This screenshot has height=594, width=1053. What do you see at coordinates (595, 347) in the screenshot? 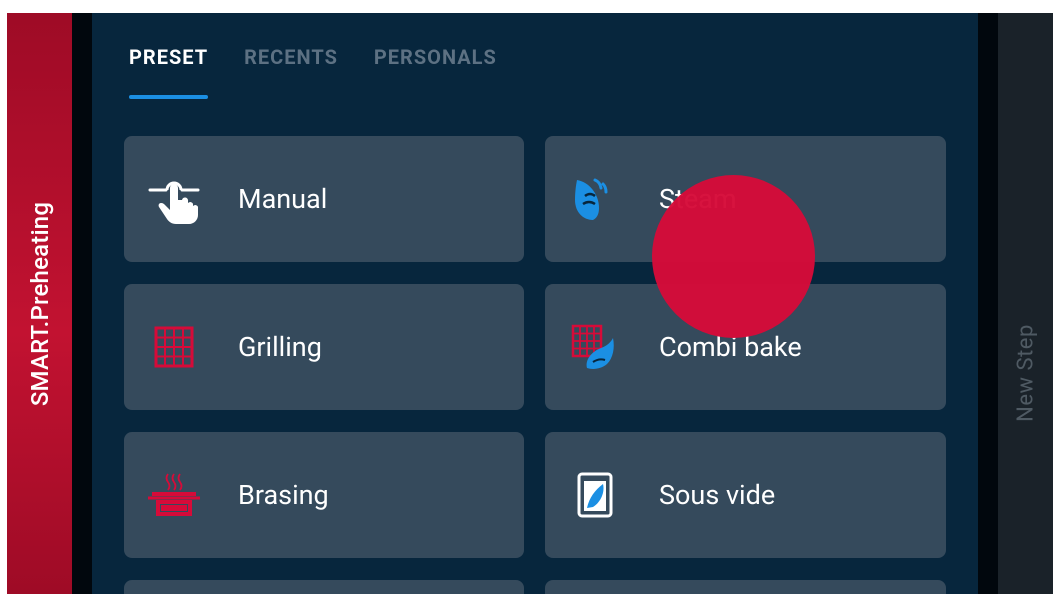
I see `combi-bake-icon` at bounding box center [595, 347].